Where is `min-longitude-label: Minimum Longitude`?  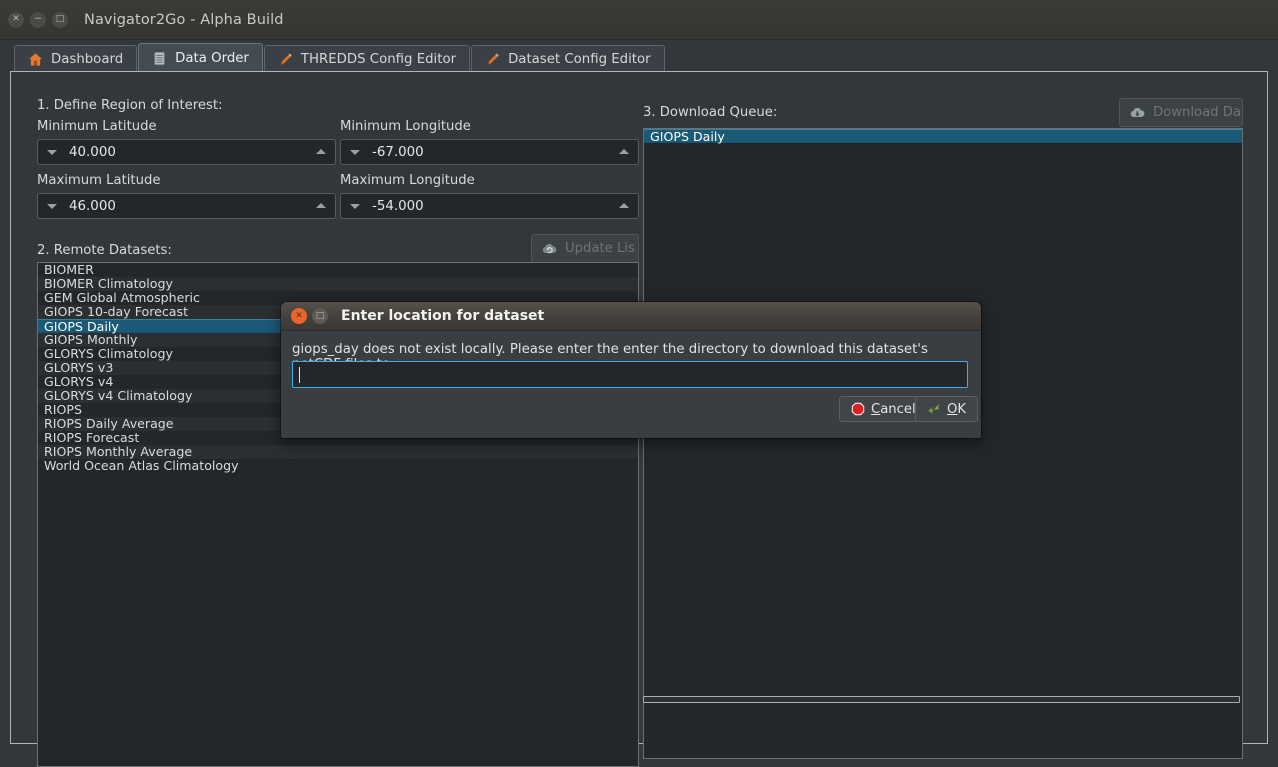 min-longitude-label: Minimum Longitude is located at coordinates (405, 126).